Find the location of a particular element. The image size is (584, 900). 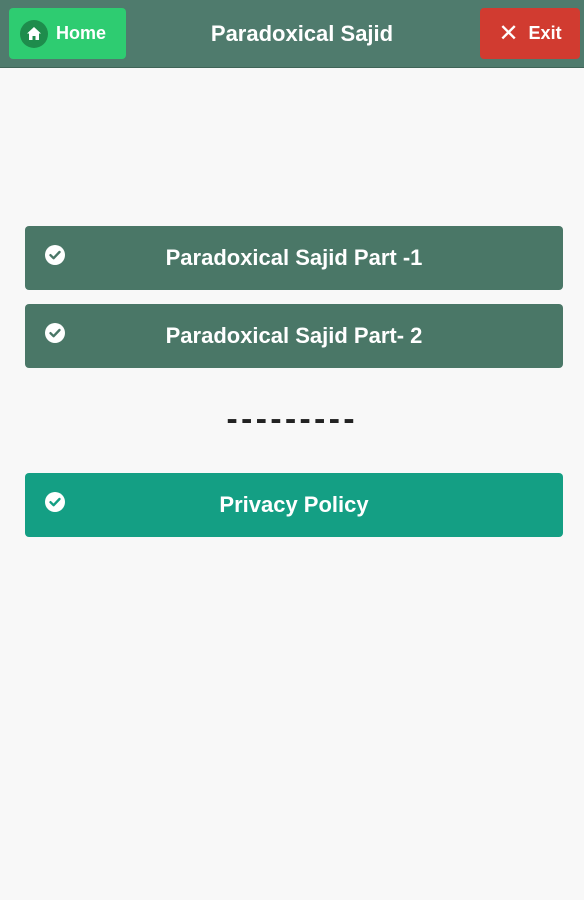

part-1-button: Paradoxical Sajid Part -1 is located at coordinates (294, 258).